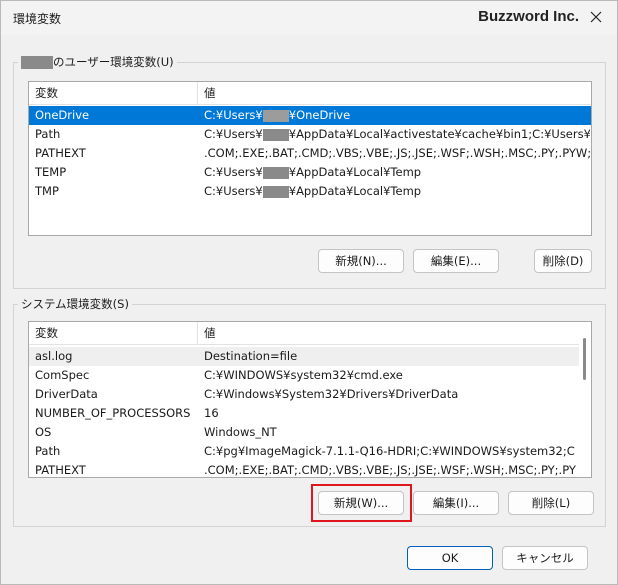 The height and width of the screenshot is (585, 618). I want to click on user-variables-group-label: のユーザー環境変数(U), so click(97, 62).